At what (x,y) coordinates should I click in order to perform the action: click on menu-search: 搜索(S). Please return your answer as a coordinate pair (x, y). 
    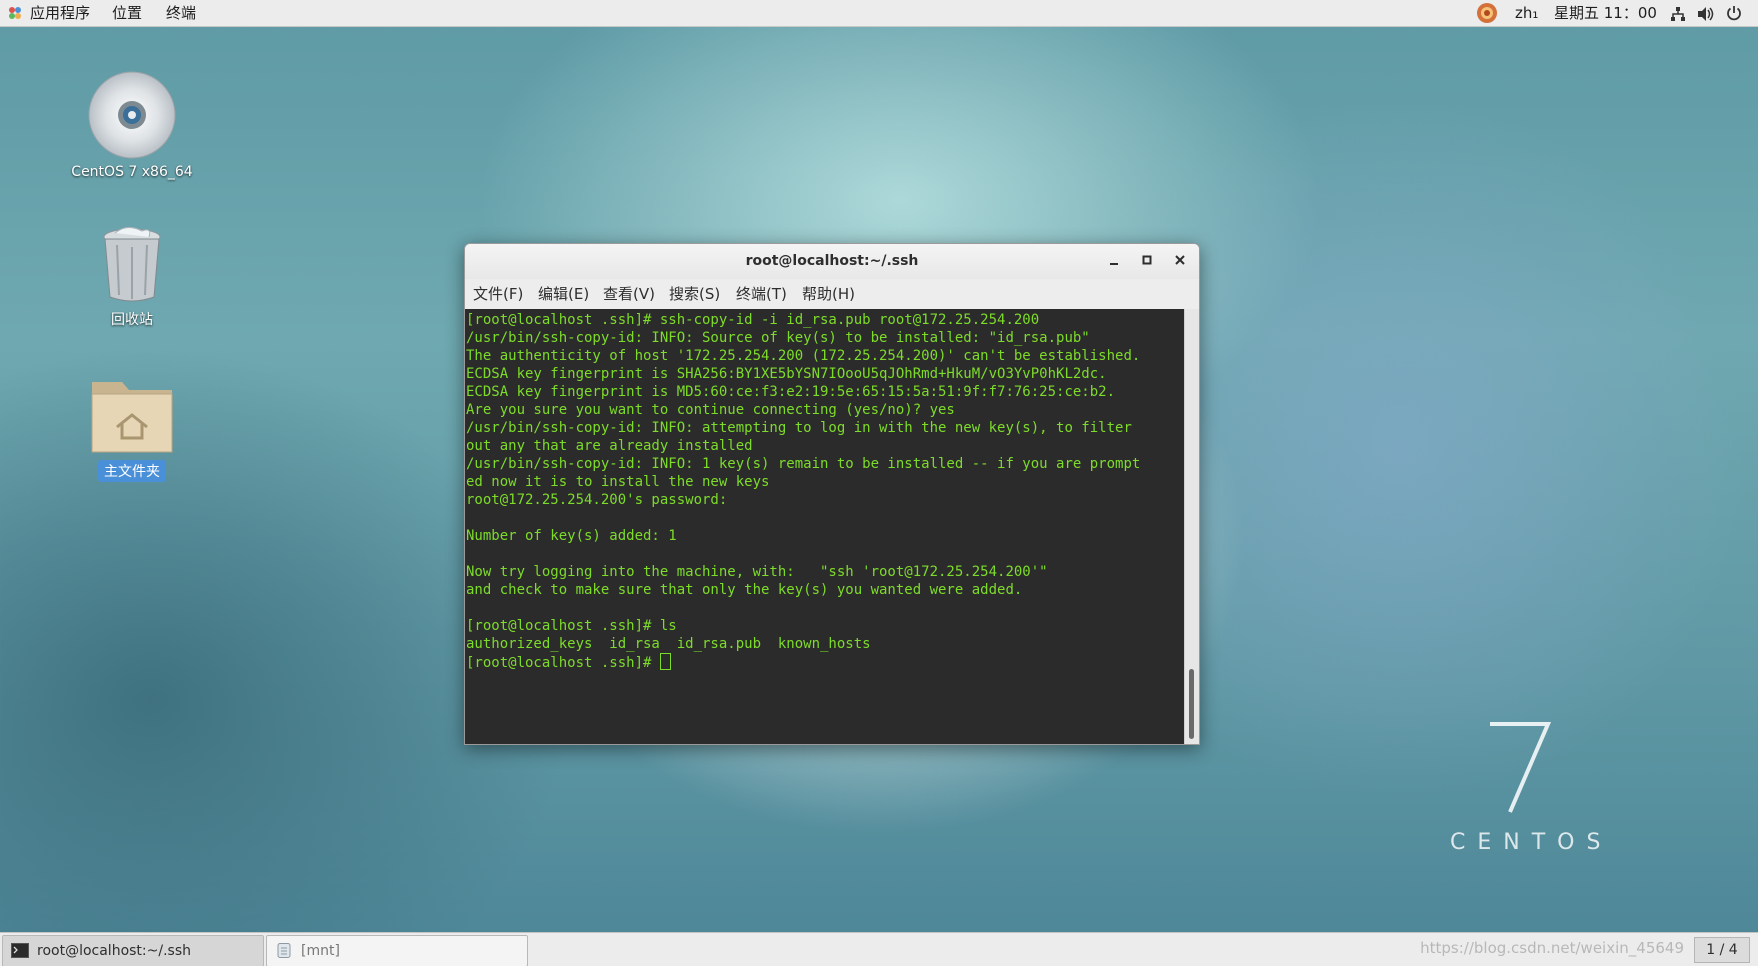
    Looking at the image, I should click on (694, 294).